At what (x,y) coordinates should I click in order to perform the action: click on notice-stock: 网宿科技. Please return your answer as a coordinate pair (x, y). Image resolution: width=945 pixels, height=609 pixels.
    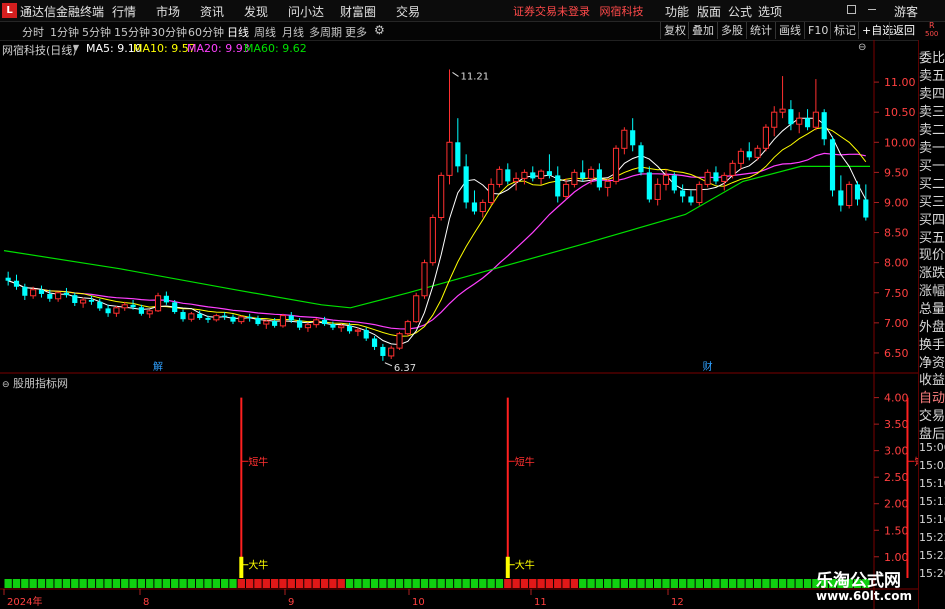
    Looking at the image, I should click on (621, 11).